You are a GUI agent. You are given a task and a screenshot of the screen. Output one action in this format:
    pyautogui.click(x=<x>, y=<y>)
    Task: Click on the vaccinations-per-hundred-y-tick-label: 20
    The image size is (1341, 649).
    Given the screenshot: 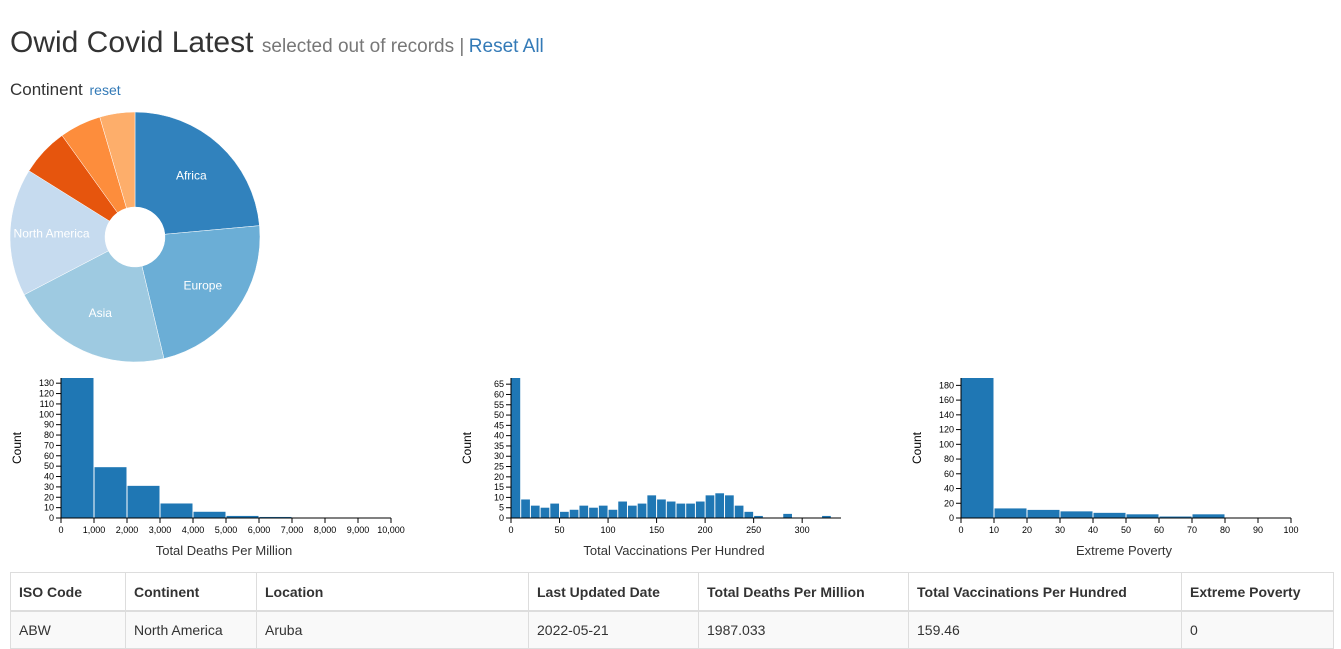 What is the action you would take?
    pyautogui.click(x=499, y=477)
    